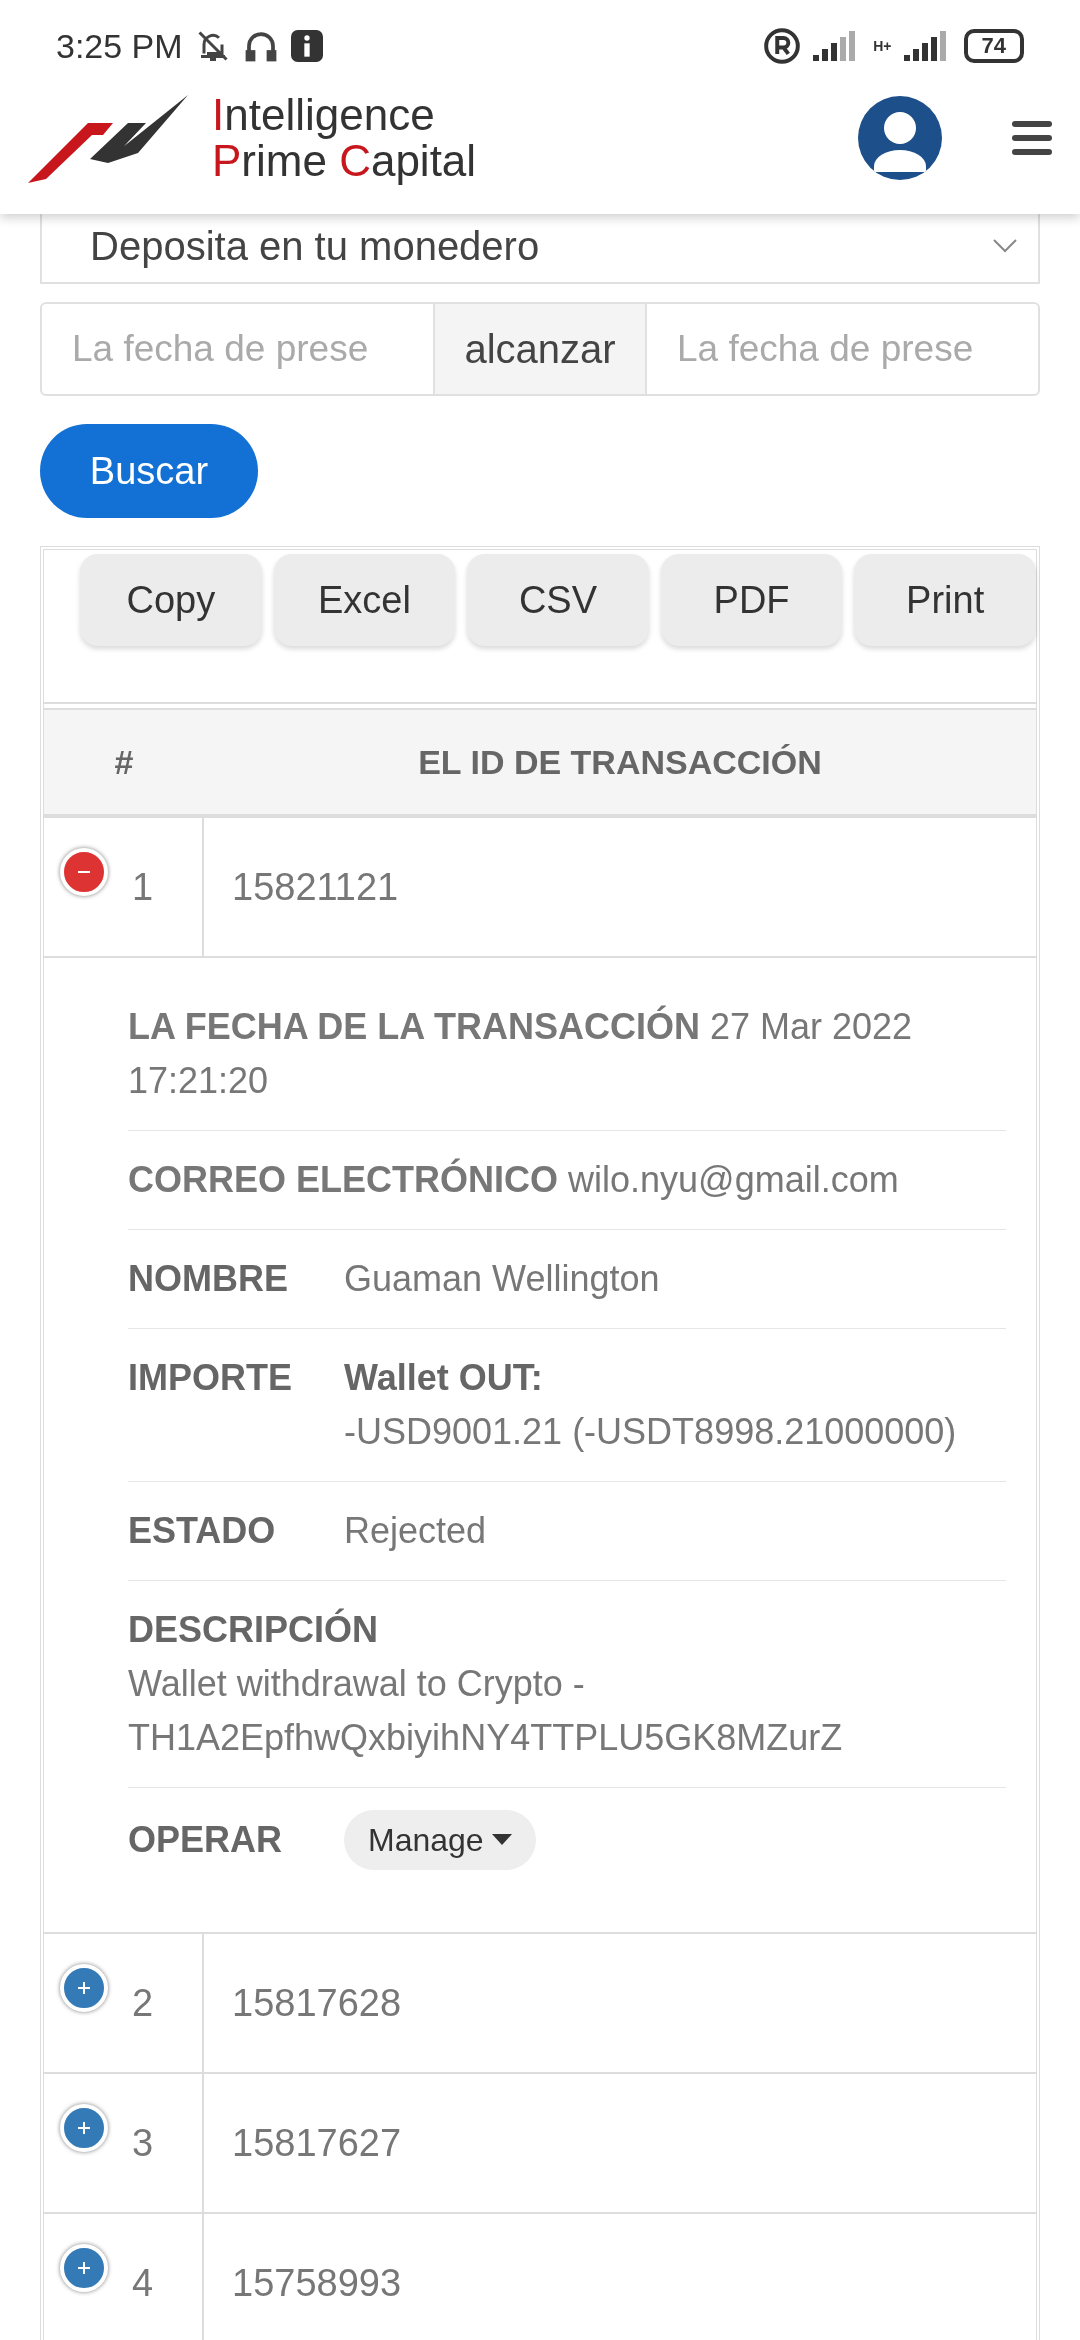  What do you see at coordinates (143, 2003) in the screenshot?
I see `table-cell: 2` at bounding box center [143, 2003].